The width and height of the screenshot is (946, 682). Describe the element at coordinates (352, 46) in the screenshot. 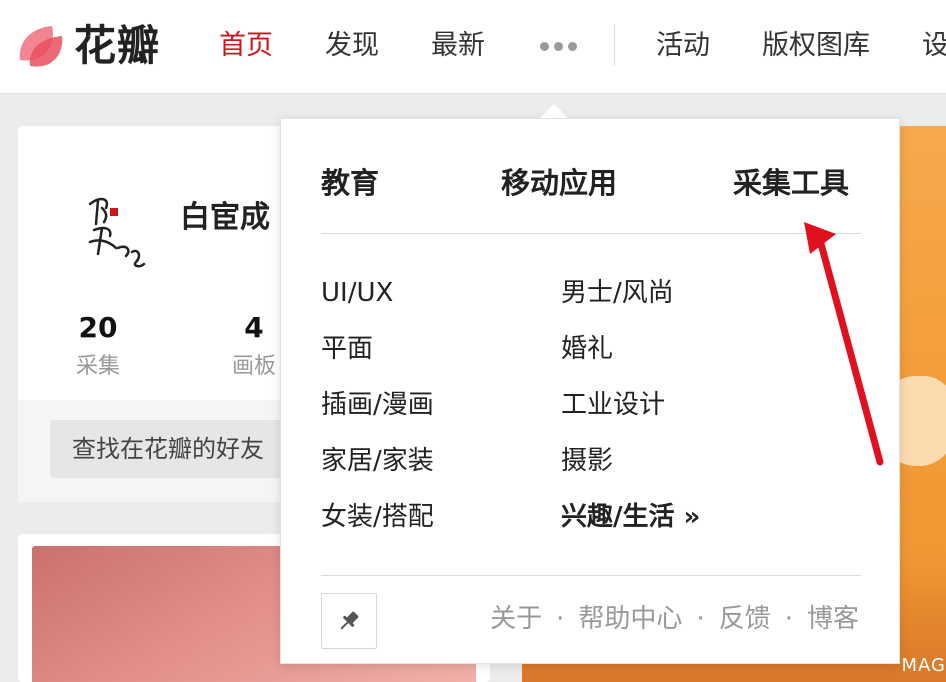

I see `nav-discover: 发现` at that location.